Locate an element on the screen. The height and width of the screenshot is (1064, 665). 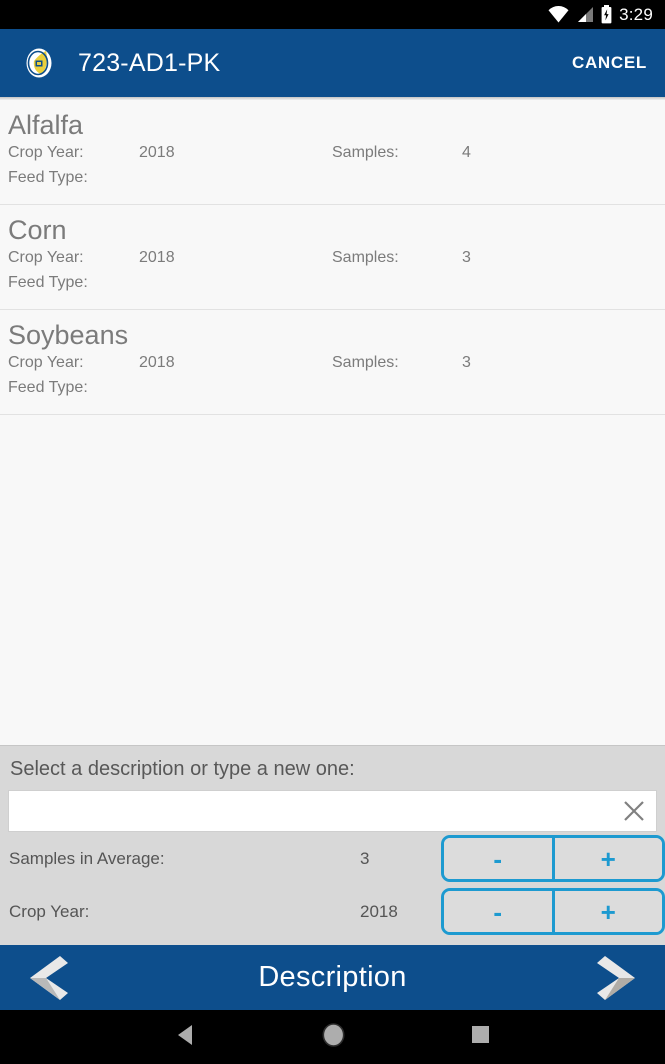
bottom-nav-title: Description is located at coordinates (332, 977).